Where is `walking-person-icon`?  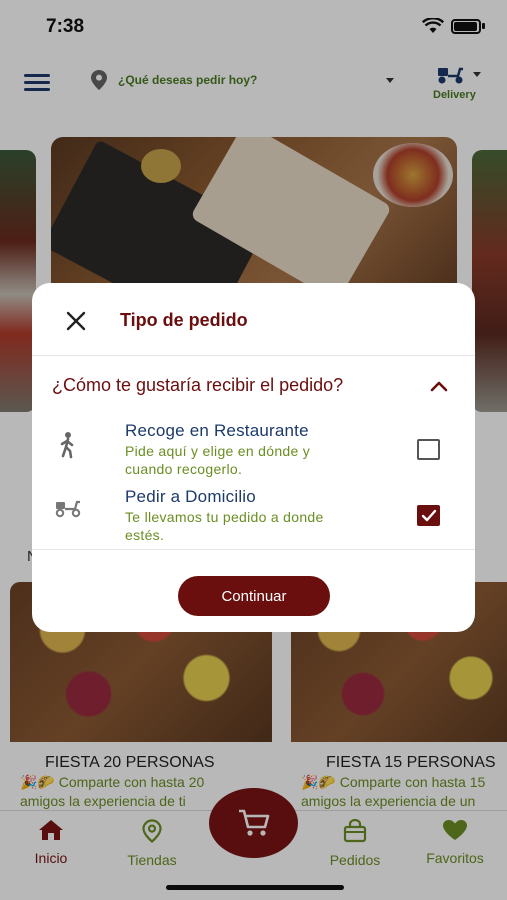 walking-person-icon is located at coordinates (67, 445).